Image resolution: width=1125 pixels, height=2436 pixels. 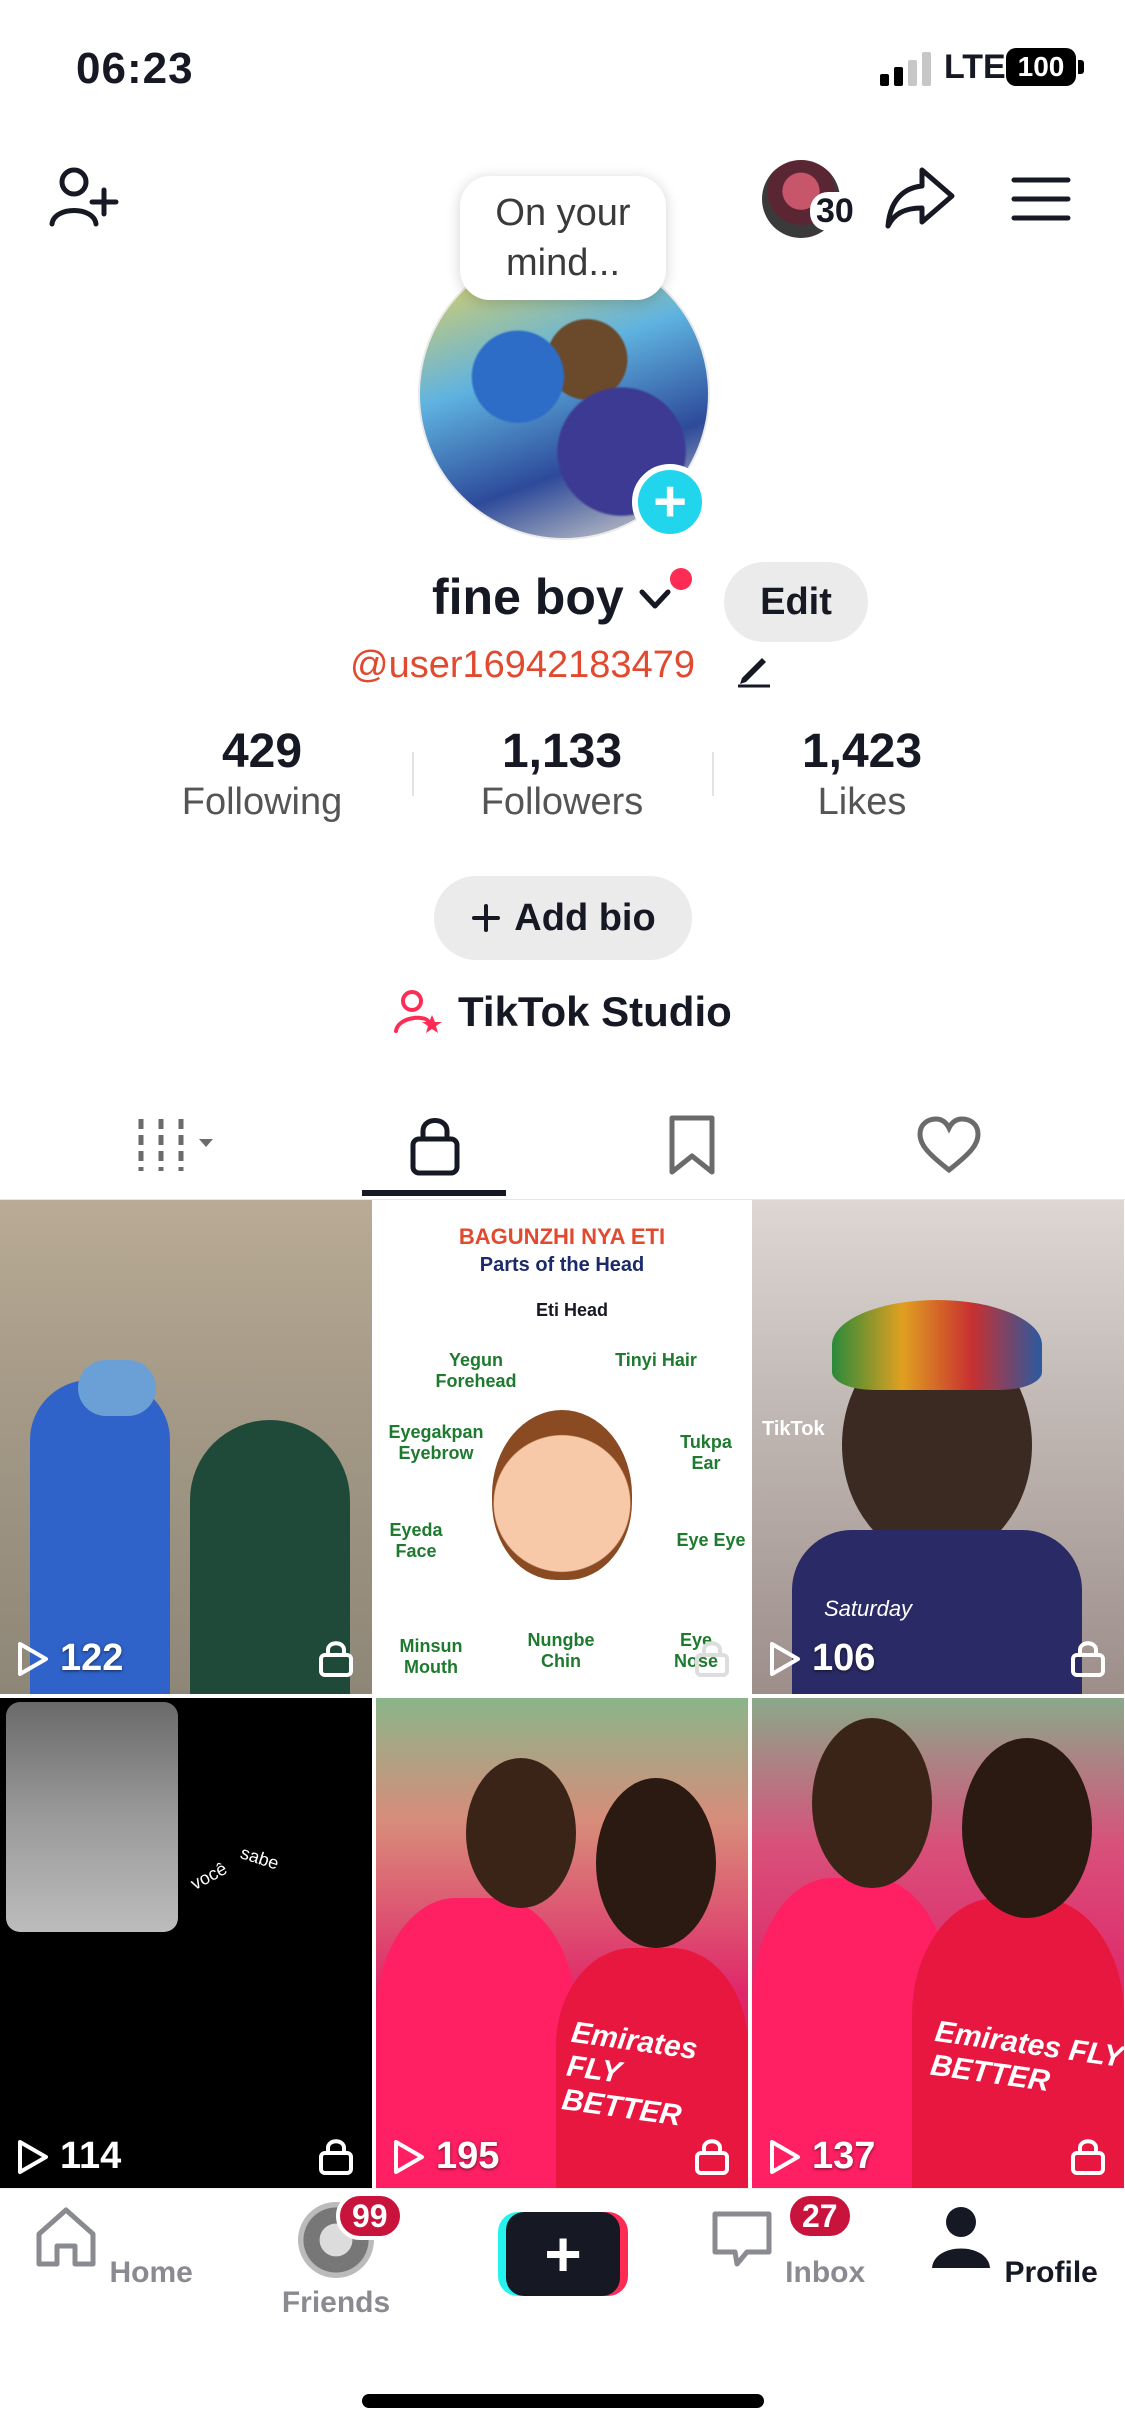 What do you see at coordinates (486, 918) in the screenshot?
I see `plus-icon` at bounding box center [486, 918].